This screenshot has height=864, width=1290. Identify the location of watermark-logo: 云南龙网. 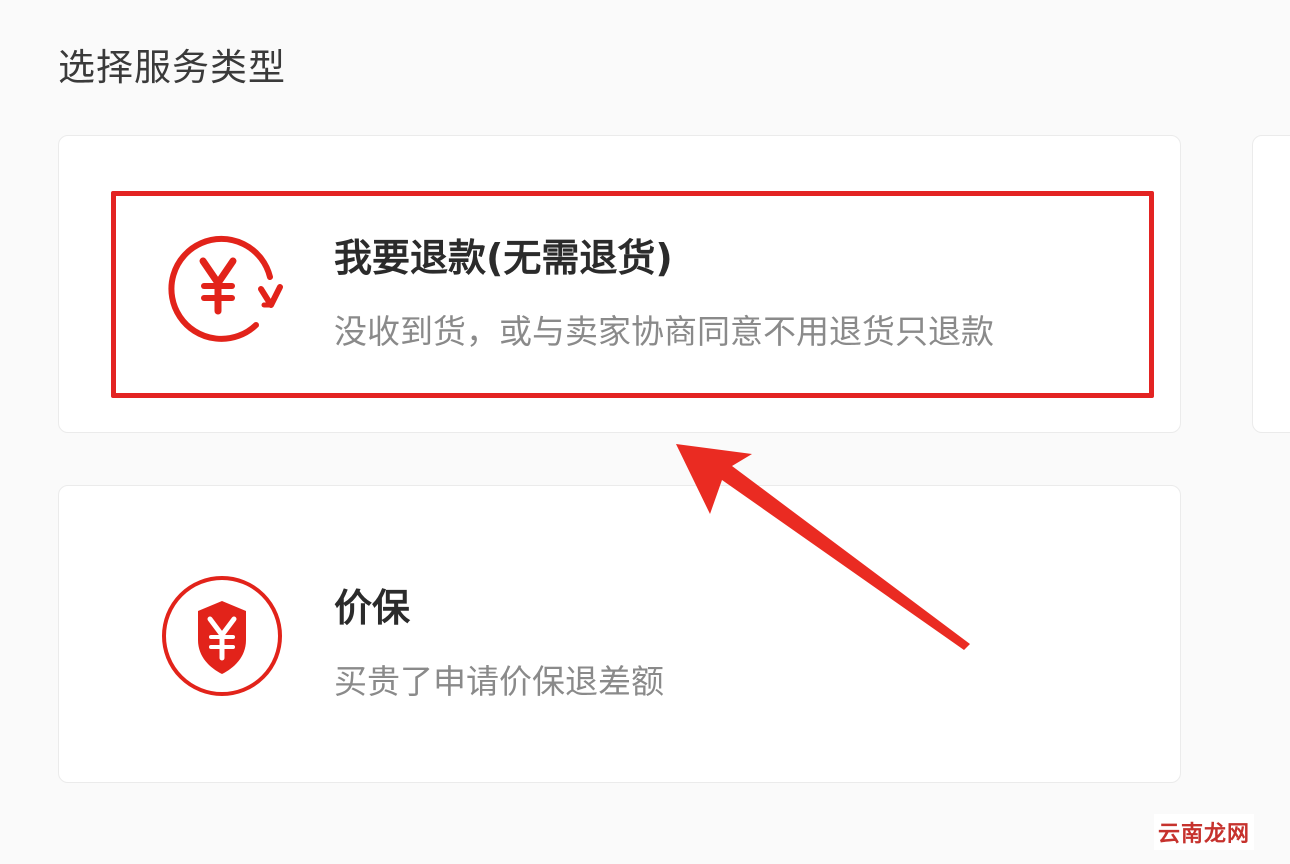
(1203, 832).